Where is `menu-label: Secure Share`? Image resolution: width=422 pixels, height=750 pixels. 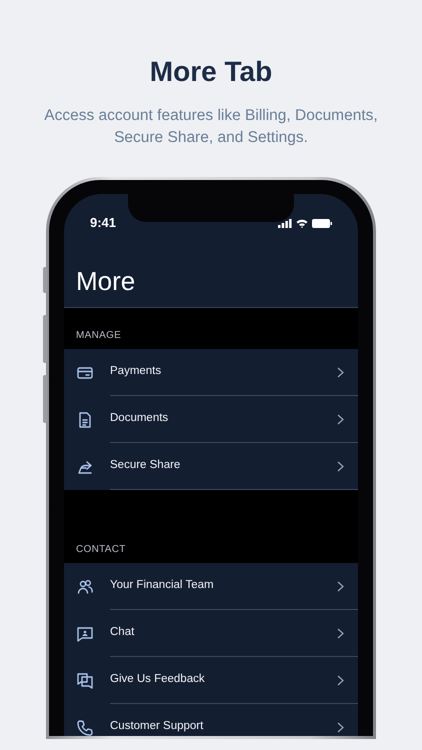
menu-label: Secure Share is located at coordinates (145, 466).